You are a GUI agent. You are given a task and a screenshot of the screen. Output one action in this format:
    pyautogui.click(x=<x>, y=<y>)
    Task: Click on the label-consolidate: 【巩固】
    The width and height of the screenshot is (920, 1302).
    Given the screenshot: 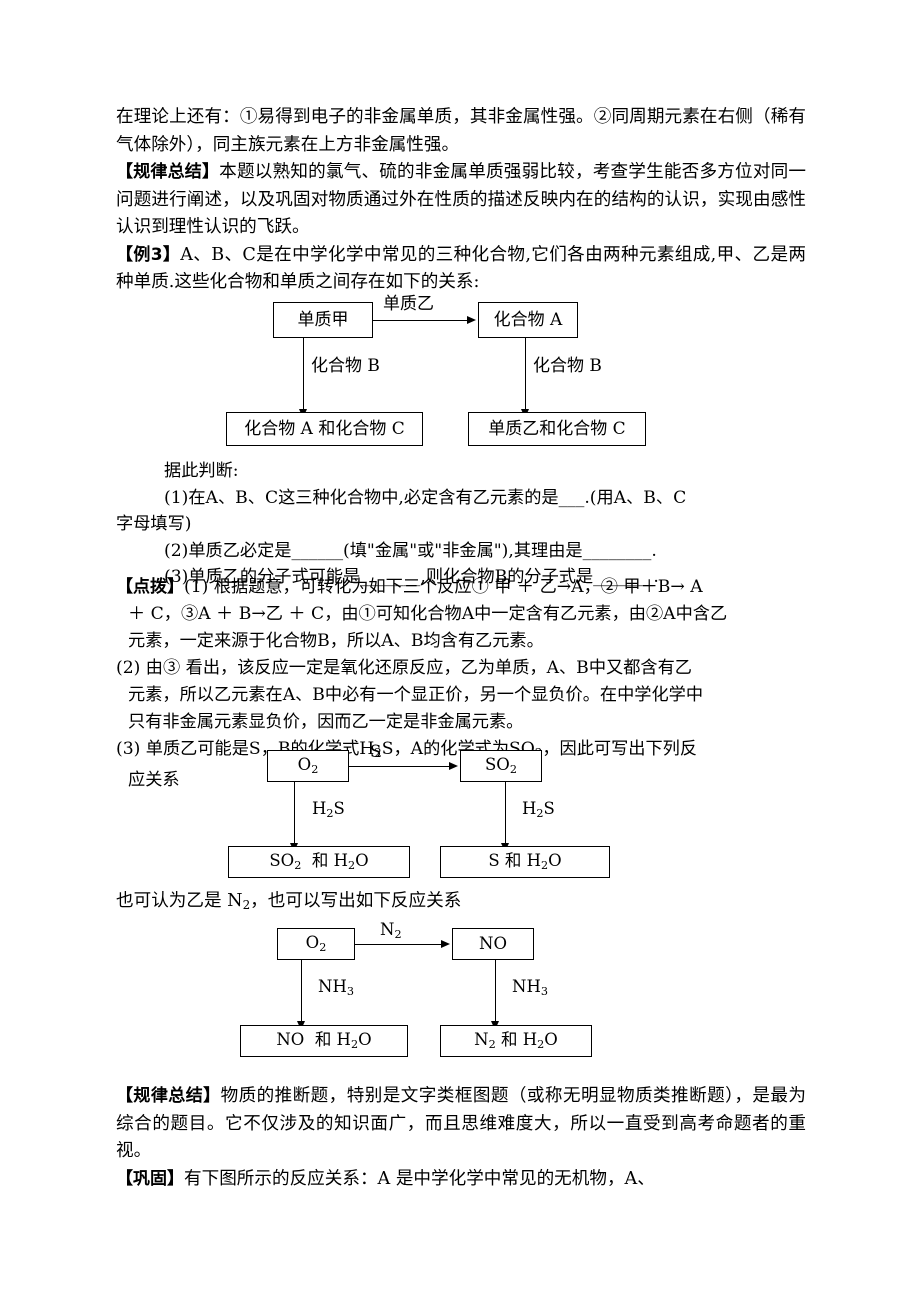 What is the action you would take?
    pyautogui.click(x=150, y=1178)
    